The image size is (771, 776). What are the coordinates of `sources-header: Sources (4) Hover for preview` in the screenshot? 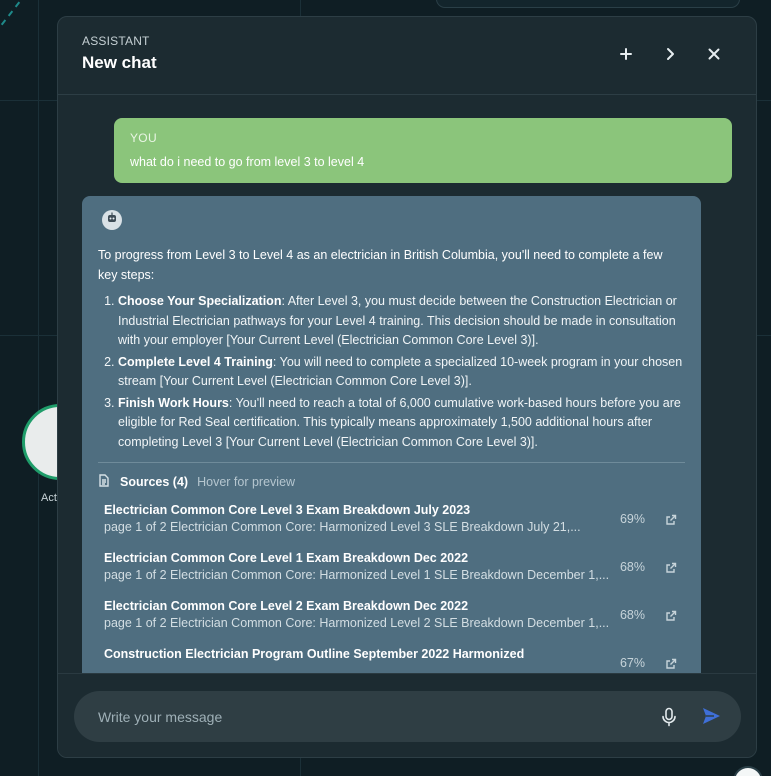 It's located at (391, 482).